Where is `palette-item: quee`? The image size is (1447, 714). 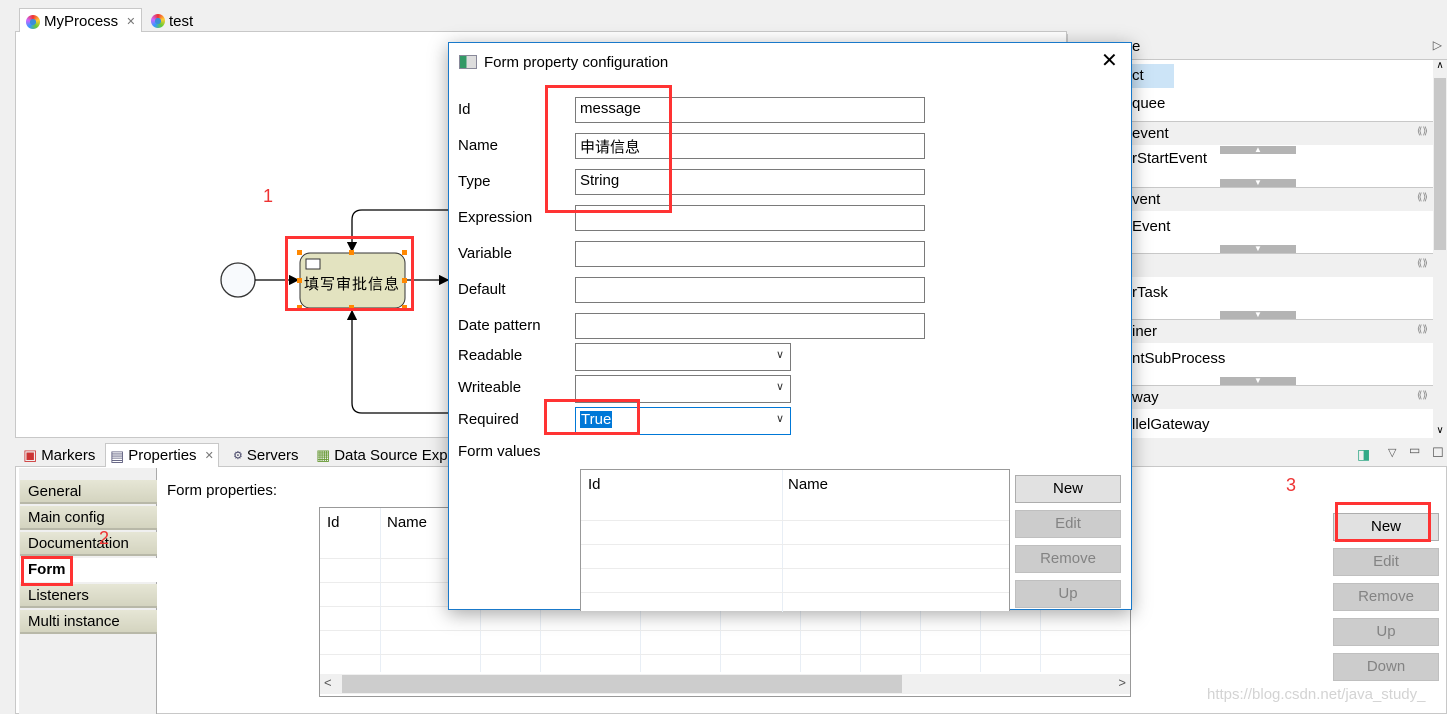
palette-item: quee is located at coordinates (1148, 103).